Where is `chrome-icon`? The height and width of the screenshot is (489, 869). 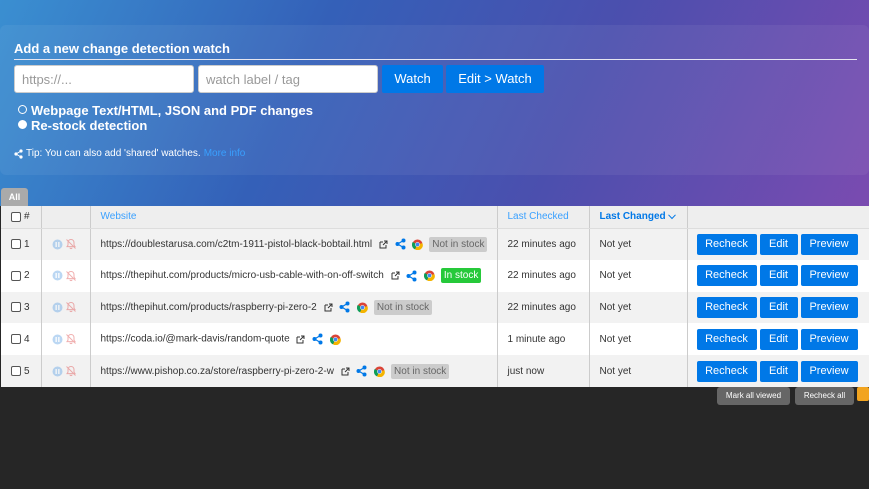
chrome-icon is located at coordinates (362, 307).